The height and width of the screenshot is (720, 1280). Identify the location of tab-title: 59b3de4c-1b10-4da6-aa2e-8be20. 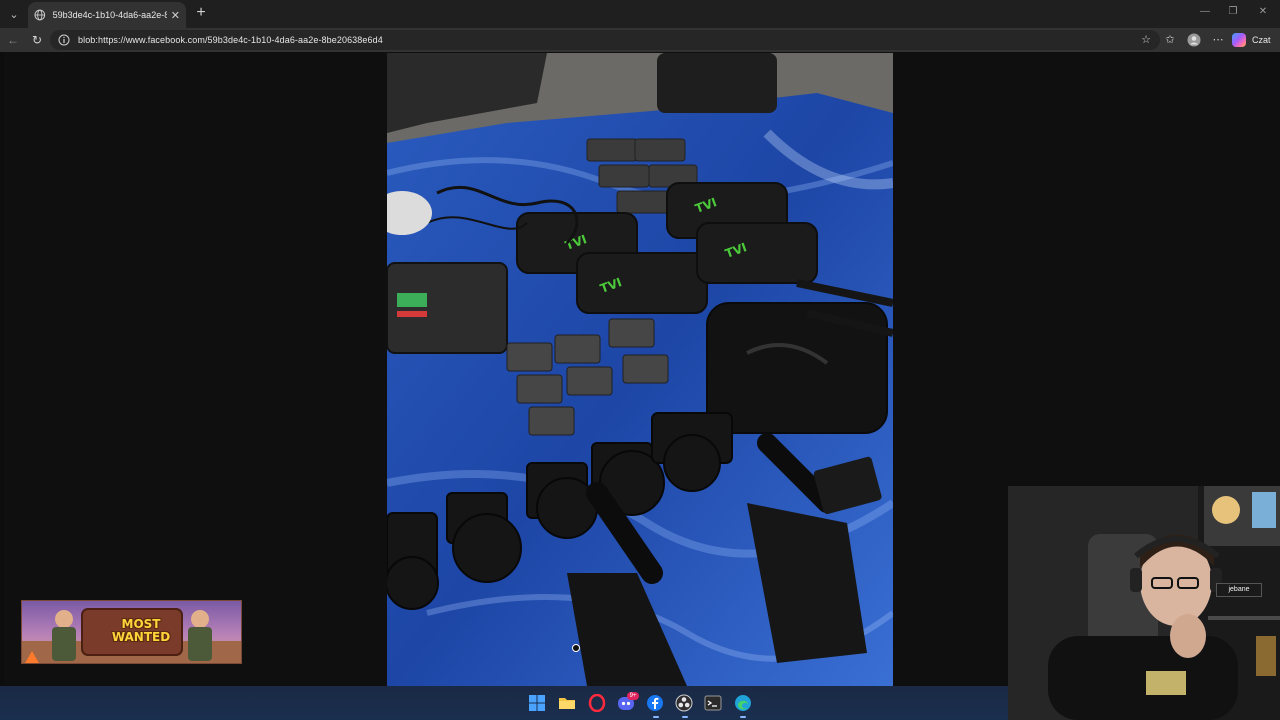
(109, 15).